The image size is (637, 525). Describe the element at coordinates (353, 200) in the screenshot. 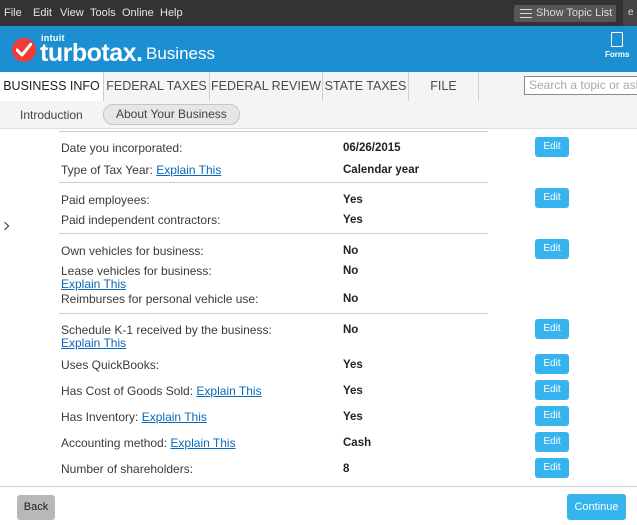

I see `paid-employees-value: Yes` at that location.